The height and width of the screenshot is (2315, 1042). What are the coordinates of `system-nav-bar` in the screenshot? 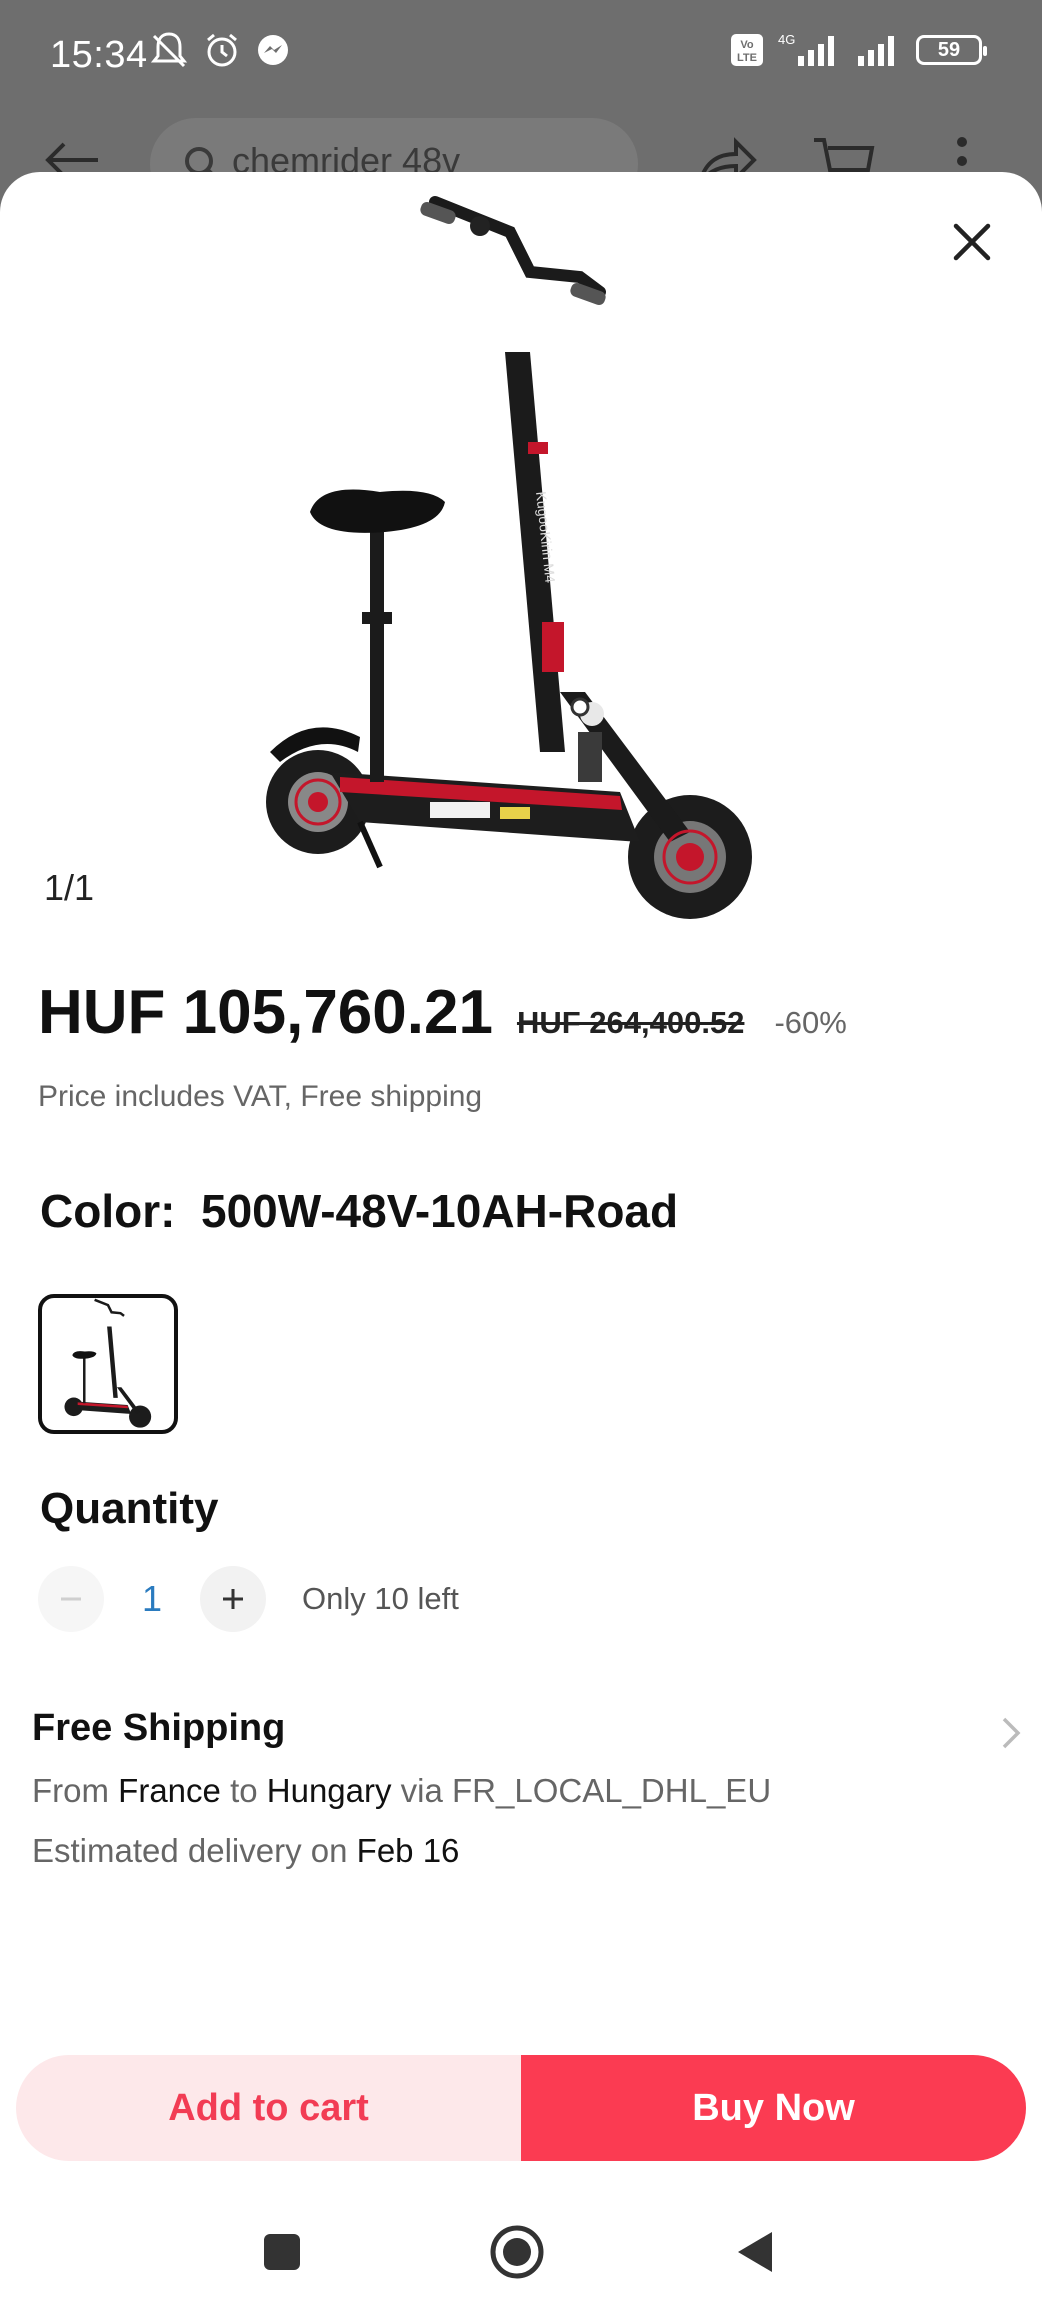 It's located at (521, 2248).